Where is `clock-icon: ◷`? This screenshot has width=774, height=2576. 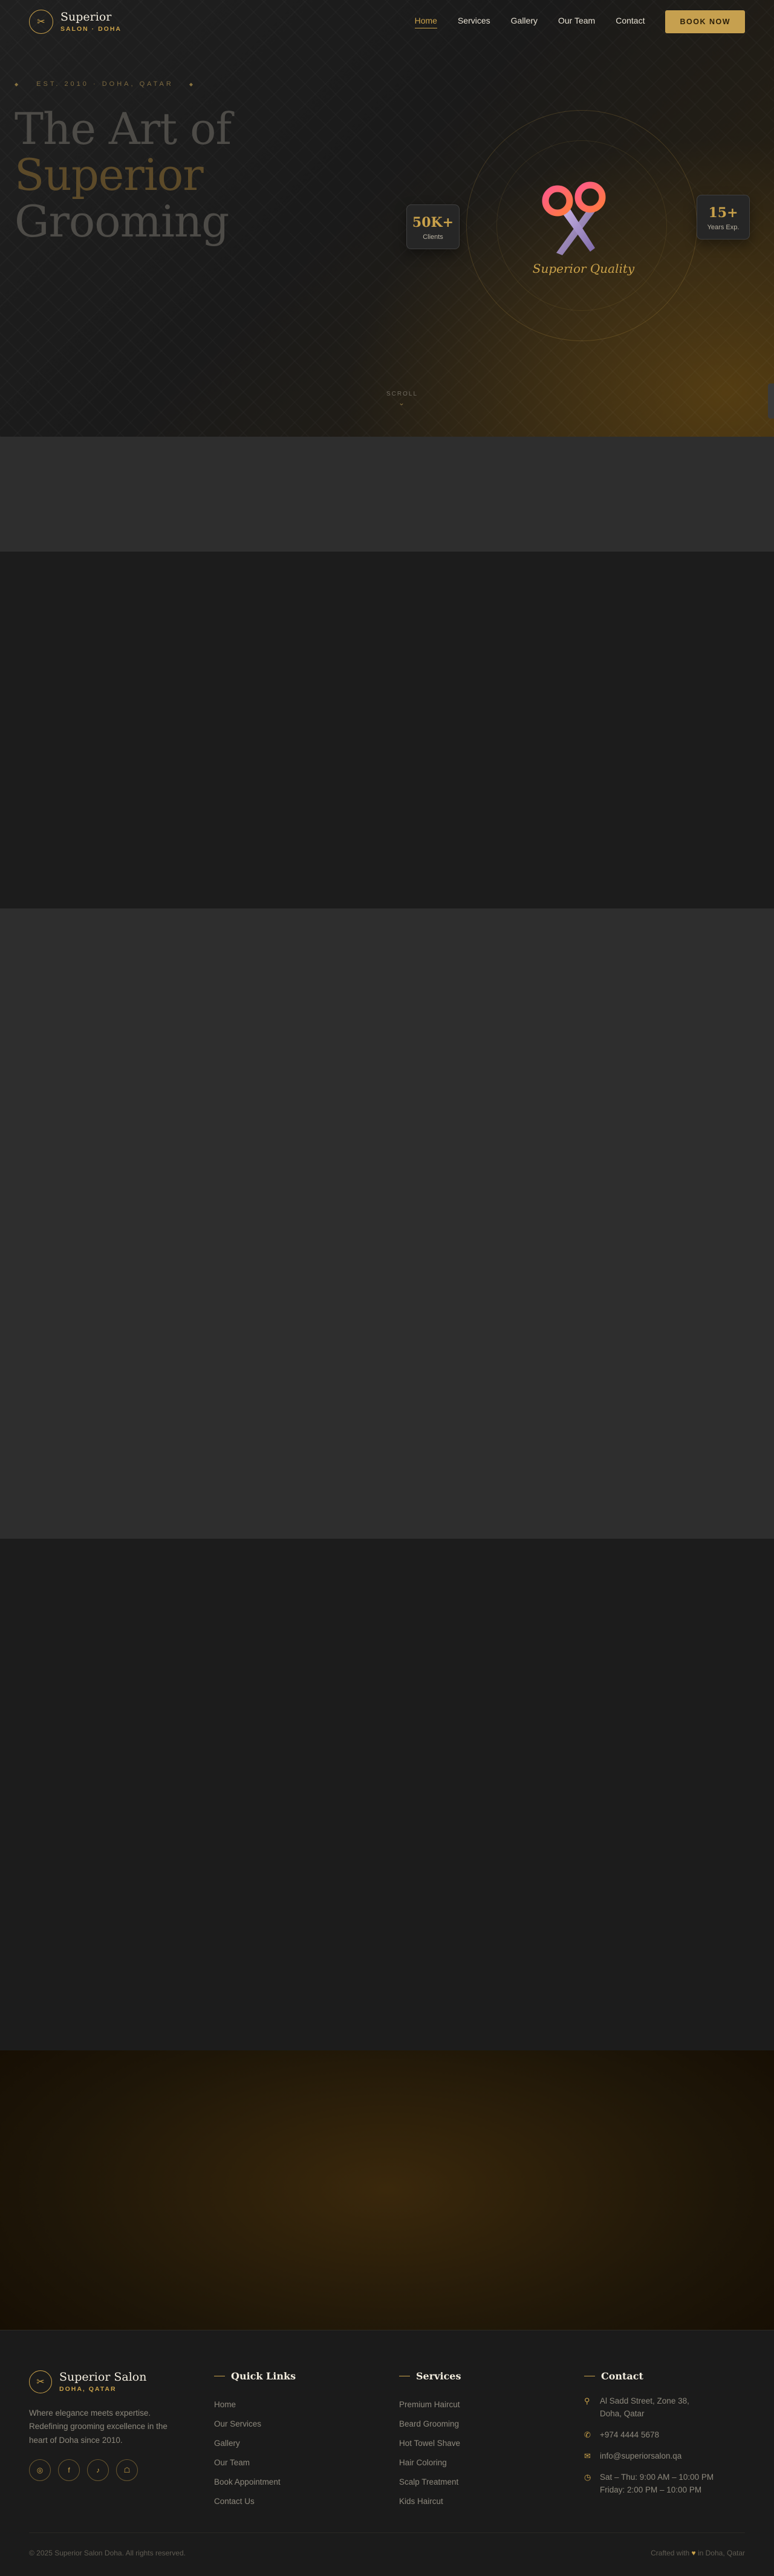 clock-icon: ◷ is located at coordinates (587, 2477).